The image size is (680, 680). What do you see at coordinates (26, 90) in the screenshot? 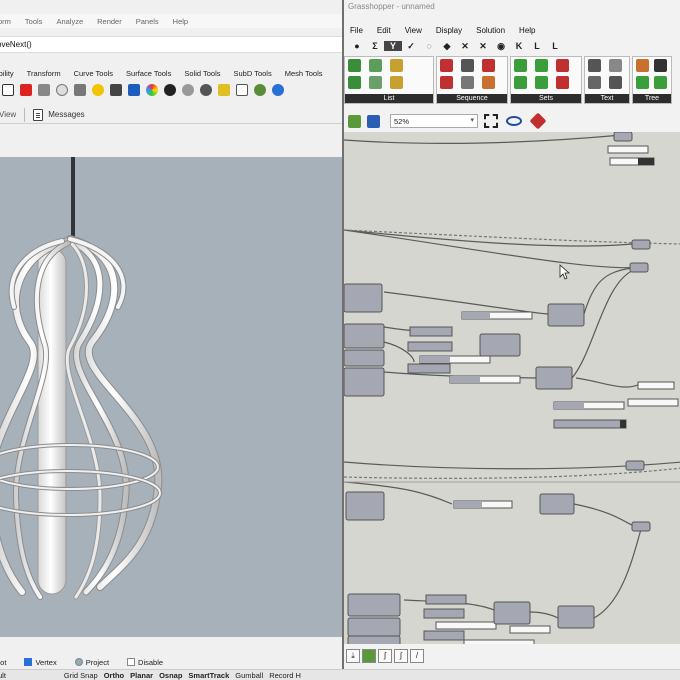
I see `car-icon` at bounding box center [26, 90].